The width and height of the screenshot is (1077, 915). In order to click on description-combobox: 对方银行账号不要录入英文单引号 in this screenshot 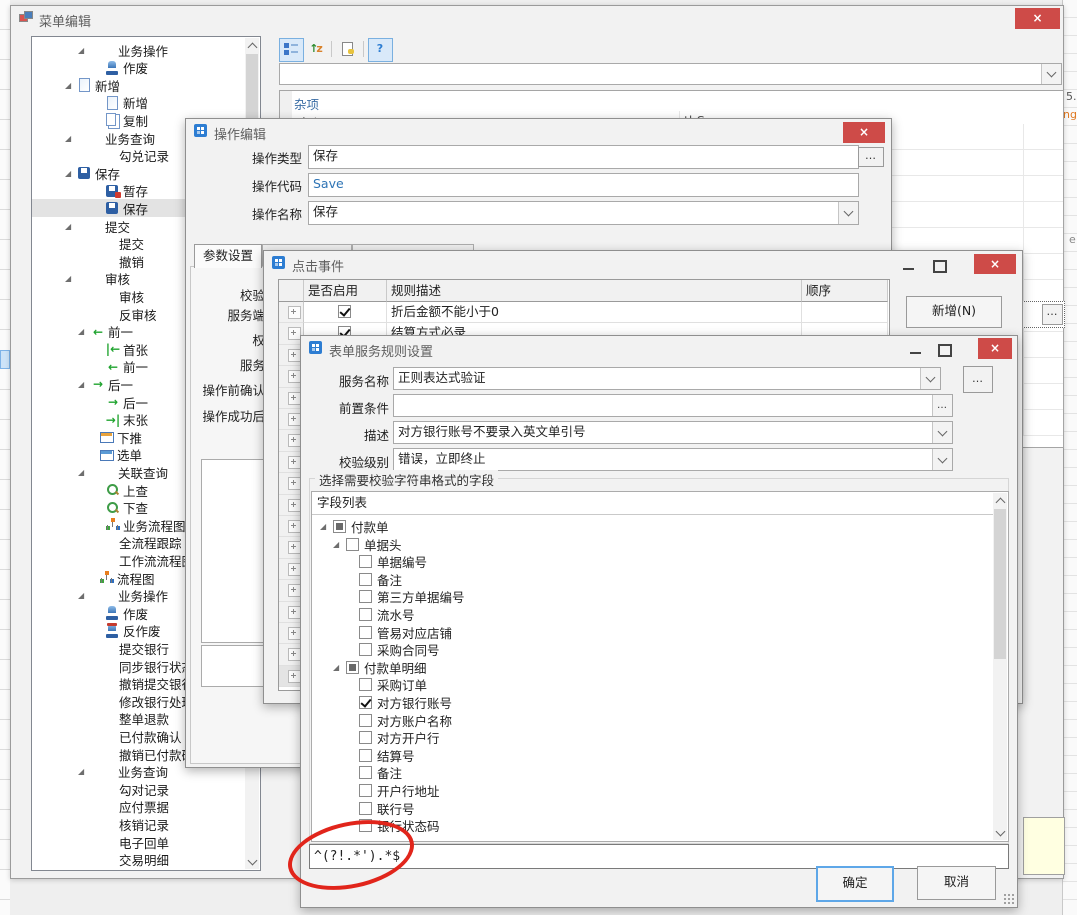, I will do `click(673, 432)`.